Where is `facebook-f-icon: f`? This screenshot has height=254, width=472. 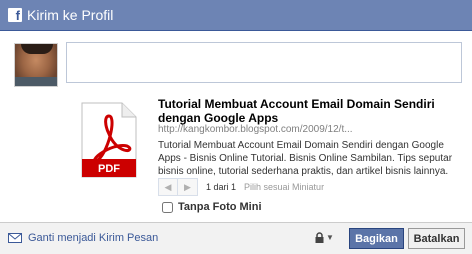 facebook-f-icon: f is located at coordinates (15, 15).